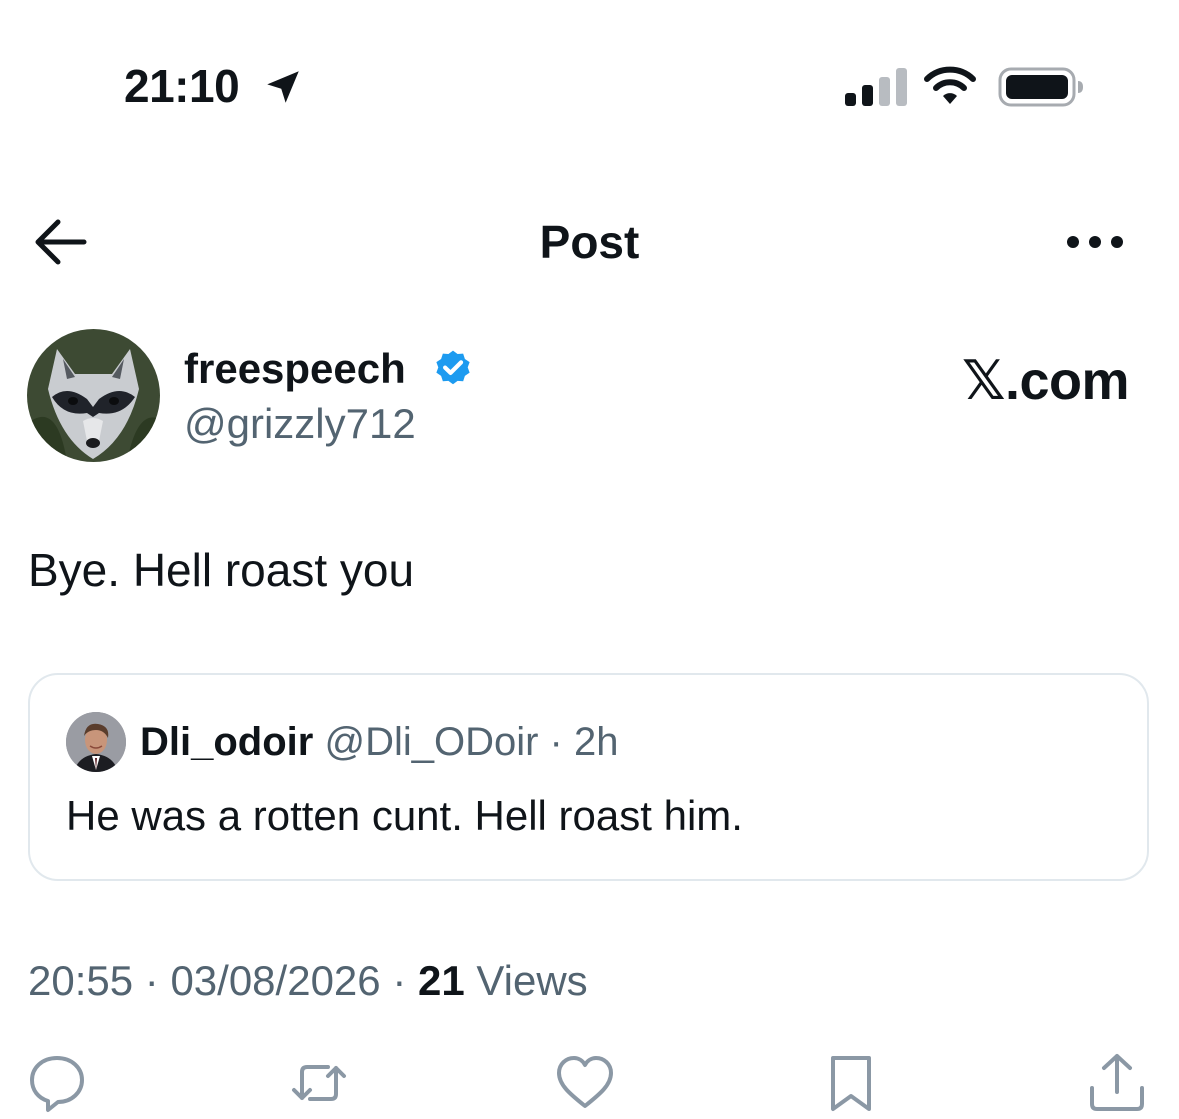  Describe the element at coordinates (81, 980) in the screenshot. I see `post-time: 20:55` at that location.